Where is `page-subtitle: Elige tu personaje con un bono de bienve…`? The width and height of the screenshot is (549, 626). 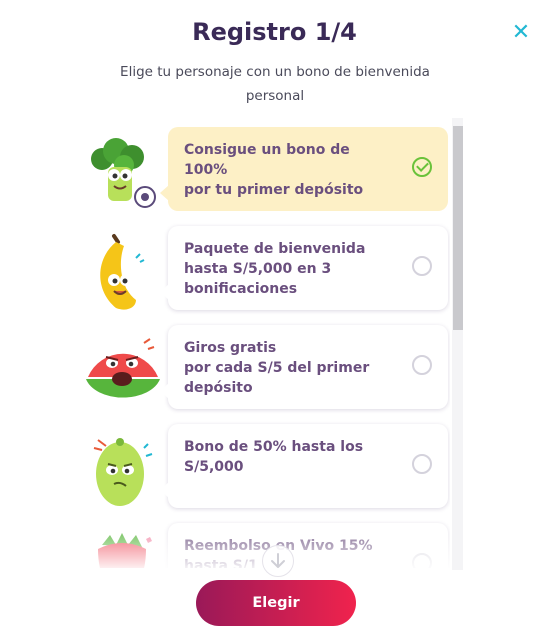 page-subtitle: Elige tu personaje con un bono de bienve… is located at coordinates (275, 84).